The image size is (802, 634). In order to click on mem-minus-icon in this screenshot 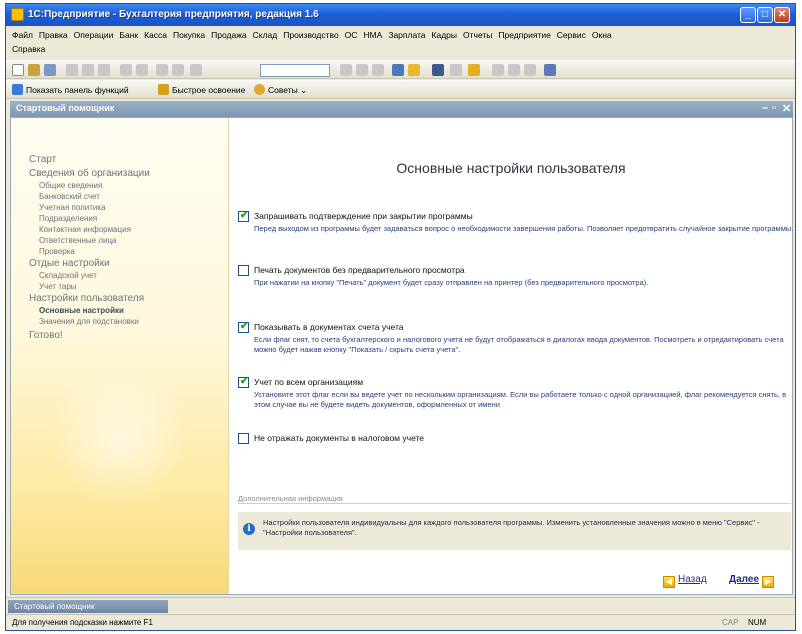, I will do `click(514, 70)`.